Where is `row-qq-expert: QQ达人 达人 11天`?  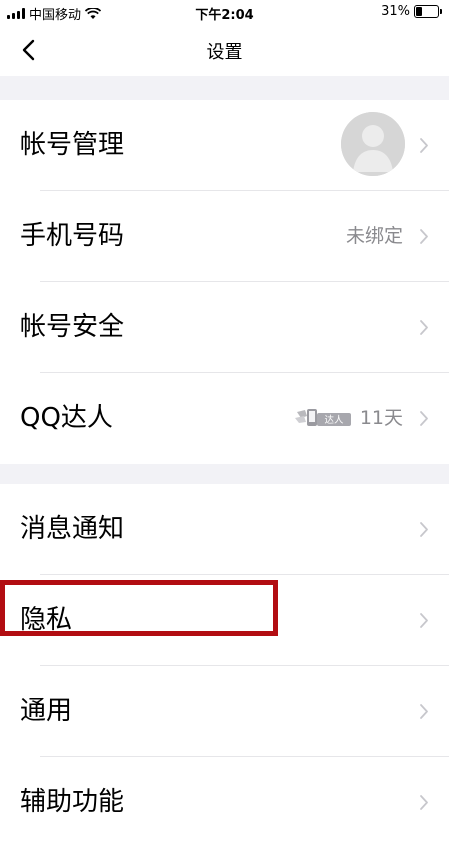 row-qq-expert: QQ达人 达人 11天 is located at coordinates (224, 418).